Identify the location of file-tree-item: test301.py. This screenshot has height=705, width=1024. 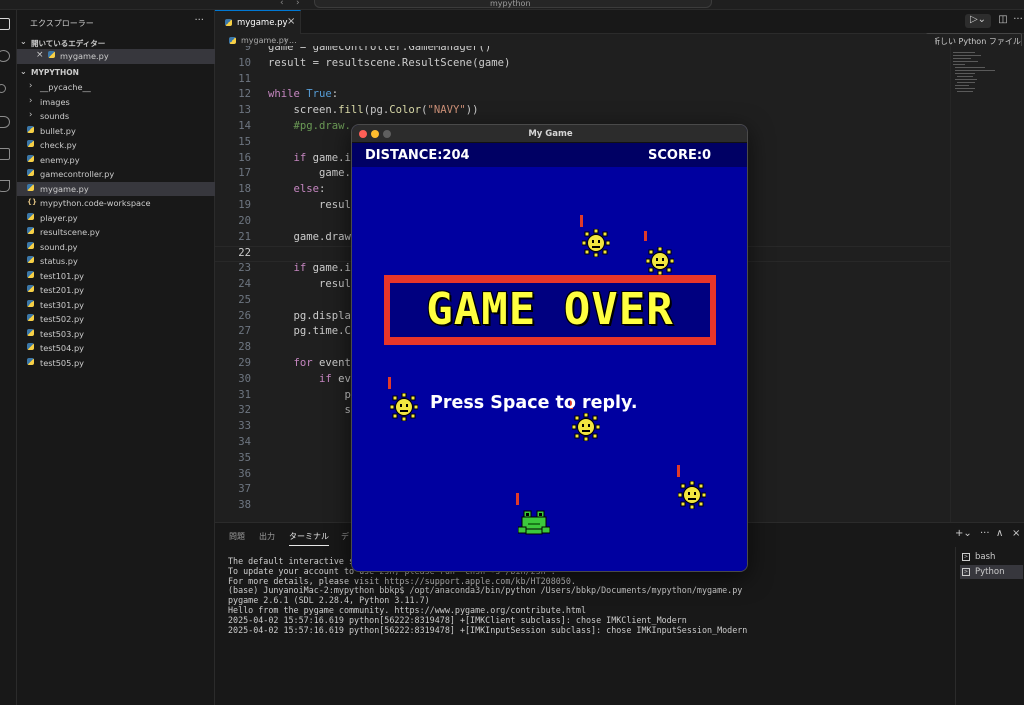
(116, 305).